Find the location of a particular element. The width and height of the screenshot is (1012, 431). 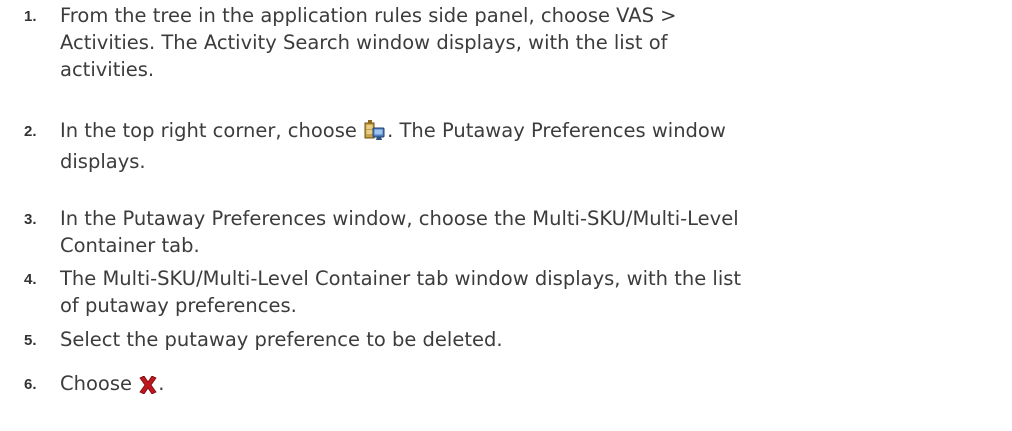

step-text: Choose . is located at coordinates (410, 385).